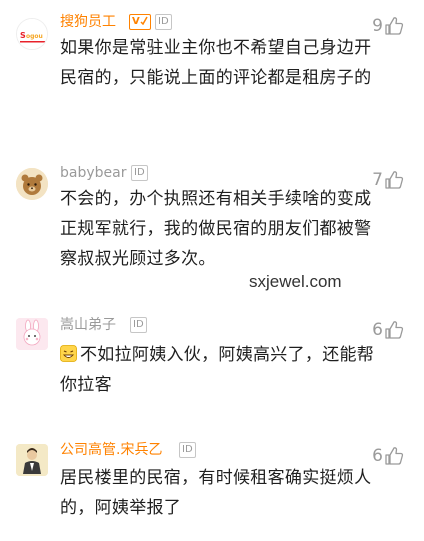 This screenshot has height=541, width=424. I want to click on comment-text: 居民楼里的民宿，有时候租客确实挺烦人的，阿姨举报了, so click(216, 493).